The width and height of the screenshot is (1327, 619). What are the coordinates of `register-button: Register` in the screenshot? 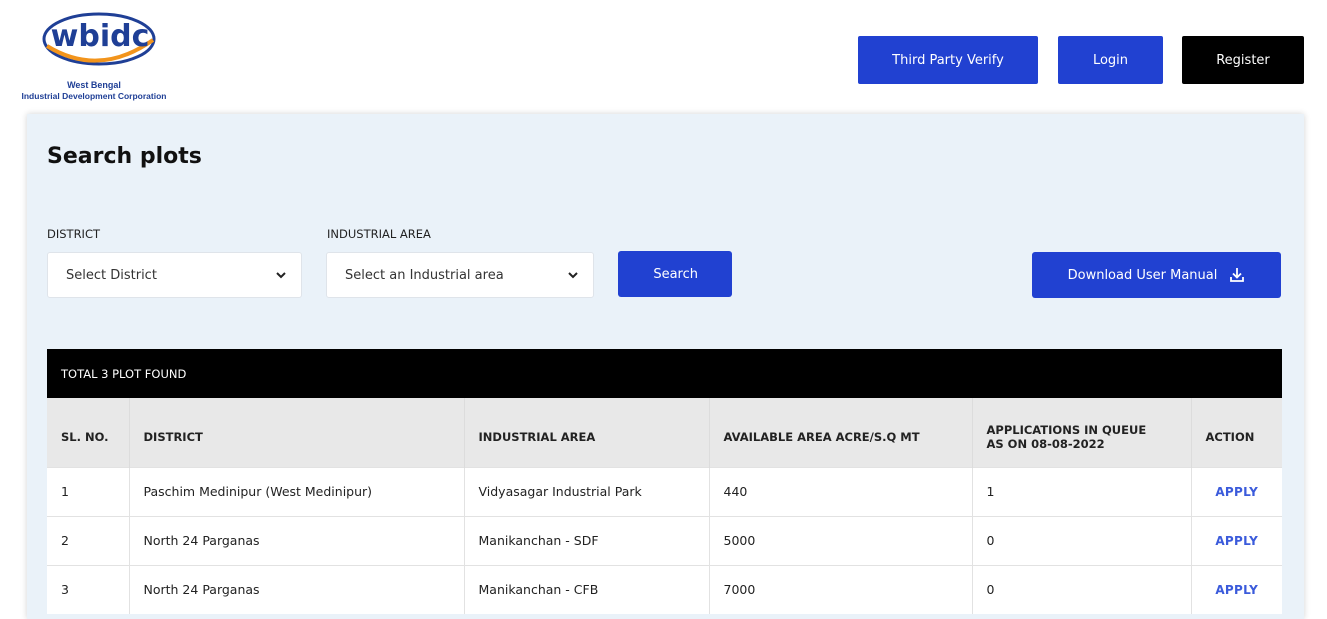 It's located at (1243, 60).